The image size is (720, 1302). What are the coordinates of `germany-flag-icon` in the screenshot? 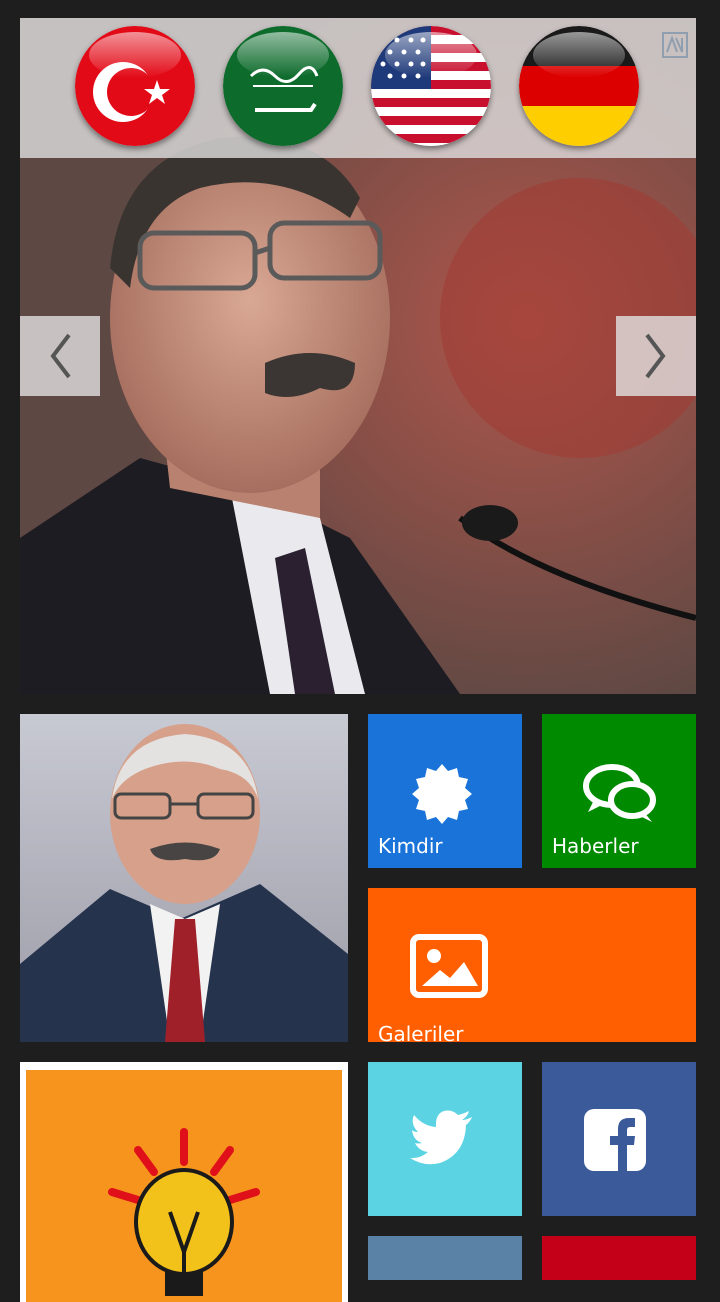 It's located at (579, 86).